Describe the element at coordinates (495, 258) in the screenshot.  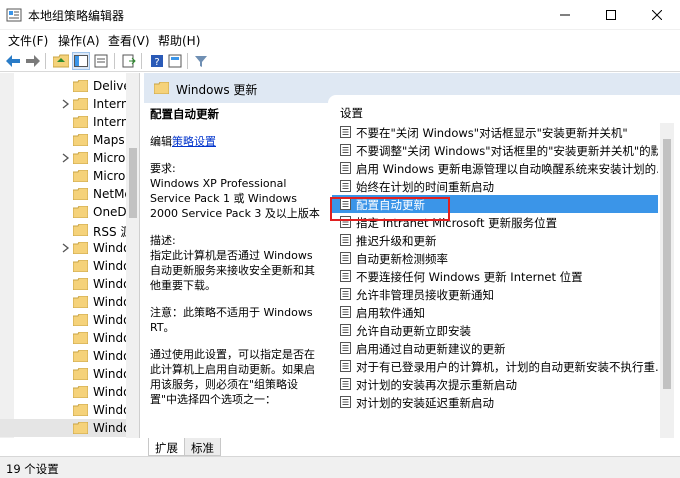
I see `setting-row: 自动更新检测频率` at that location.